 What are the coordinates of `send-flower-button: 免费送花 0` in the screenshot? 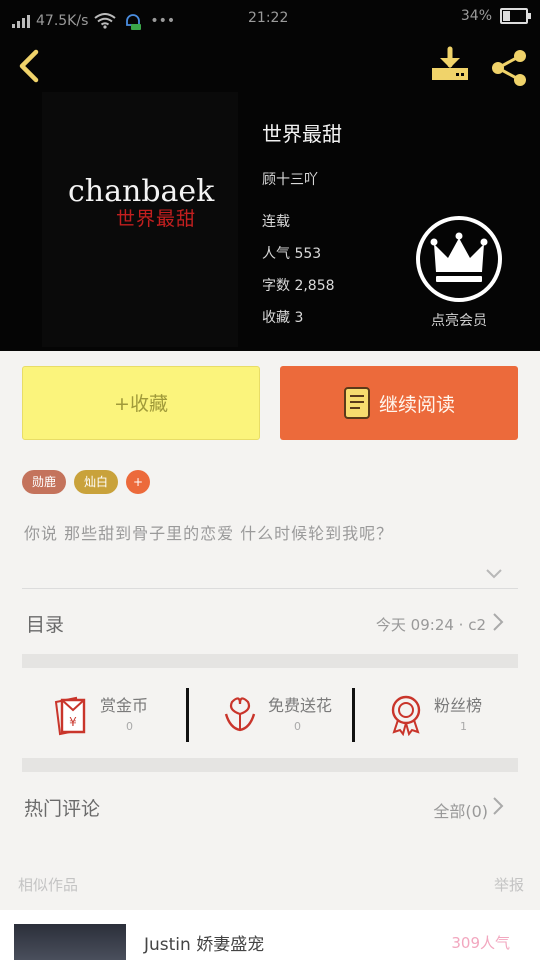 It's located at (270, 715).